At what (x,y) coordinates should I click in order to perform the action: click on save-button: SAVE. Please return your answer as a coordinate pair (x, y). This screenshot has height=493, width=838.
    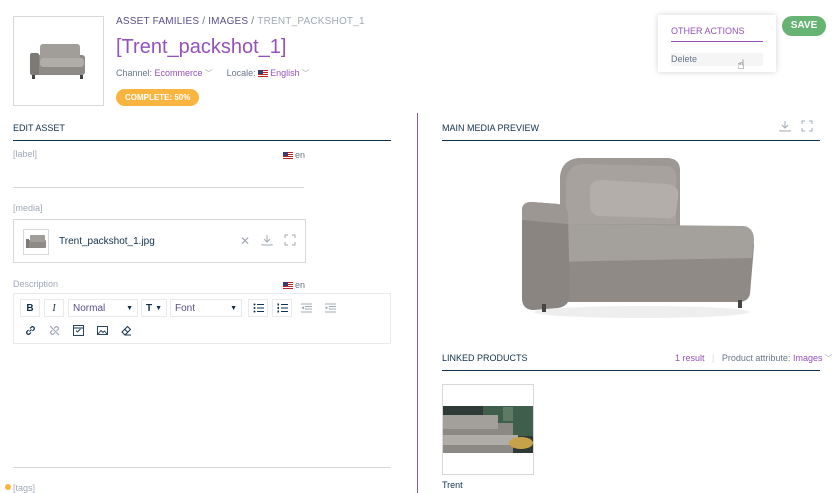
    Looking at the image, I should click on (804, 26).